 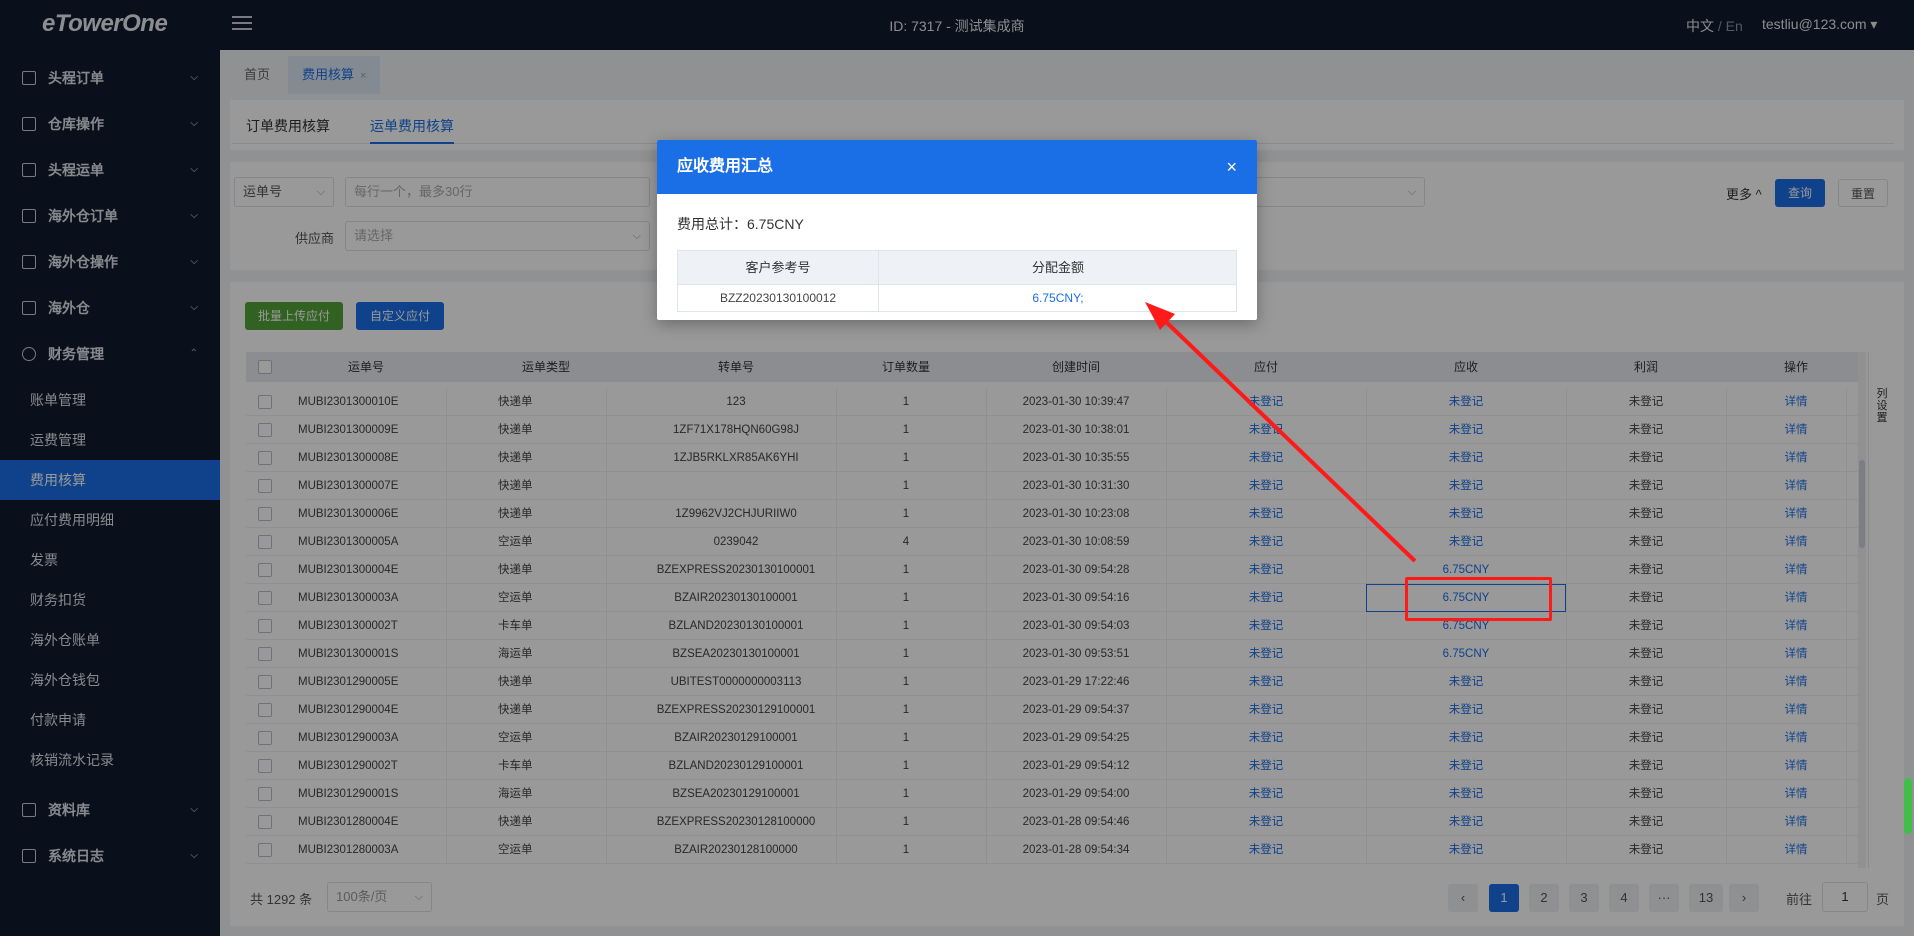 I want to click on dialog-header: 应收费用汇总 ×, so click(x=957, y=167).